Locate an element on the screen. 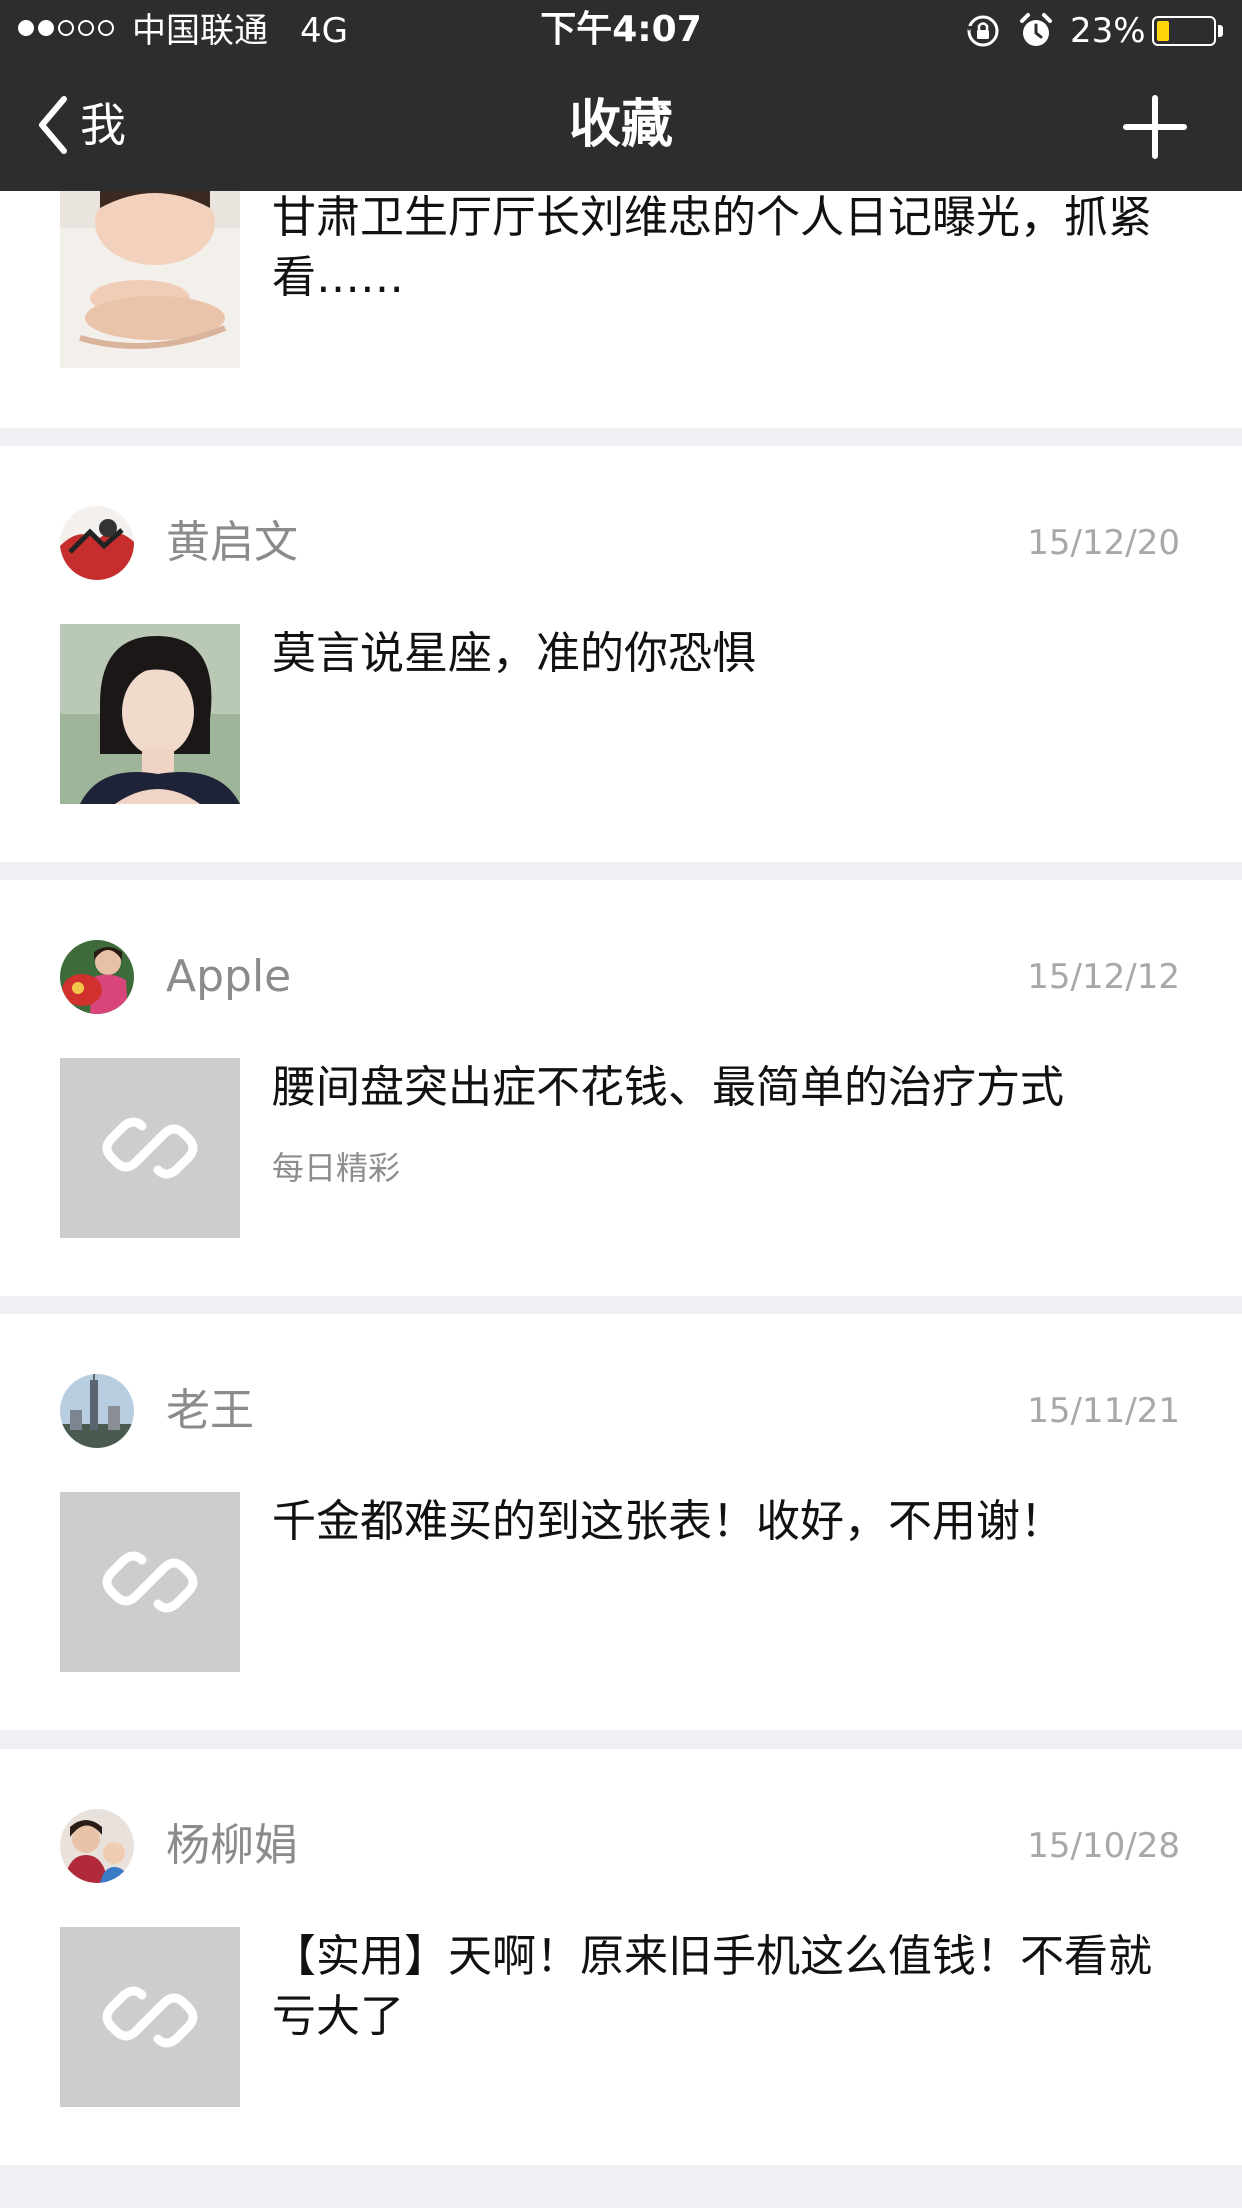  article-title: 莫言说星座，准的你恐惧 is located at coordinates (514, 653).